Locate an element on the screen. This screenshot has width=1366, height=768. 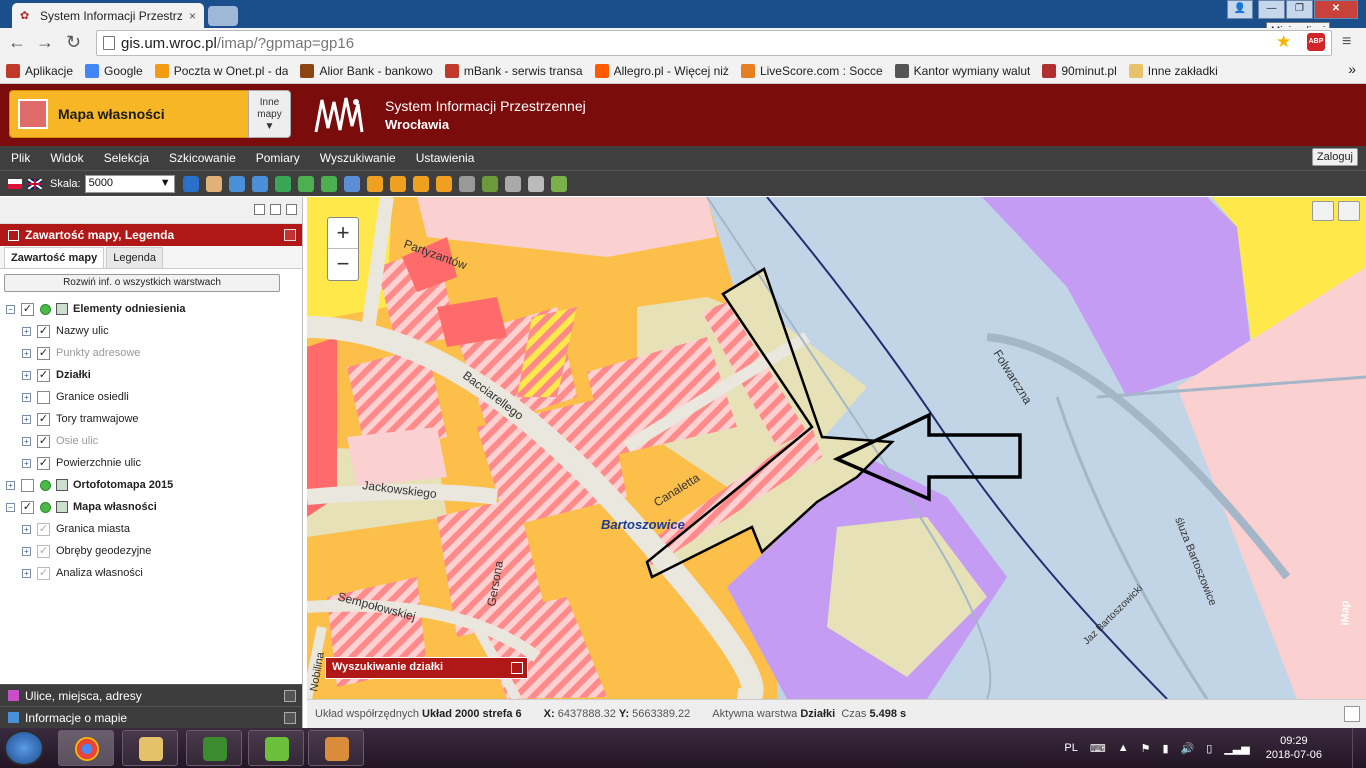
panel-toggle-icon is located at coordinates (517, 668).